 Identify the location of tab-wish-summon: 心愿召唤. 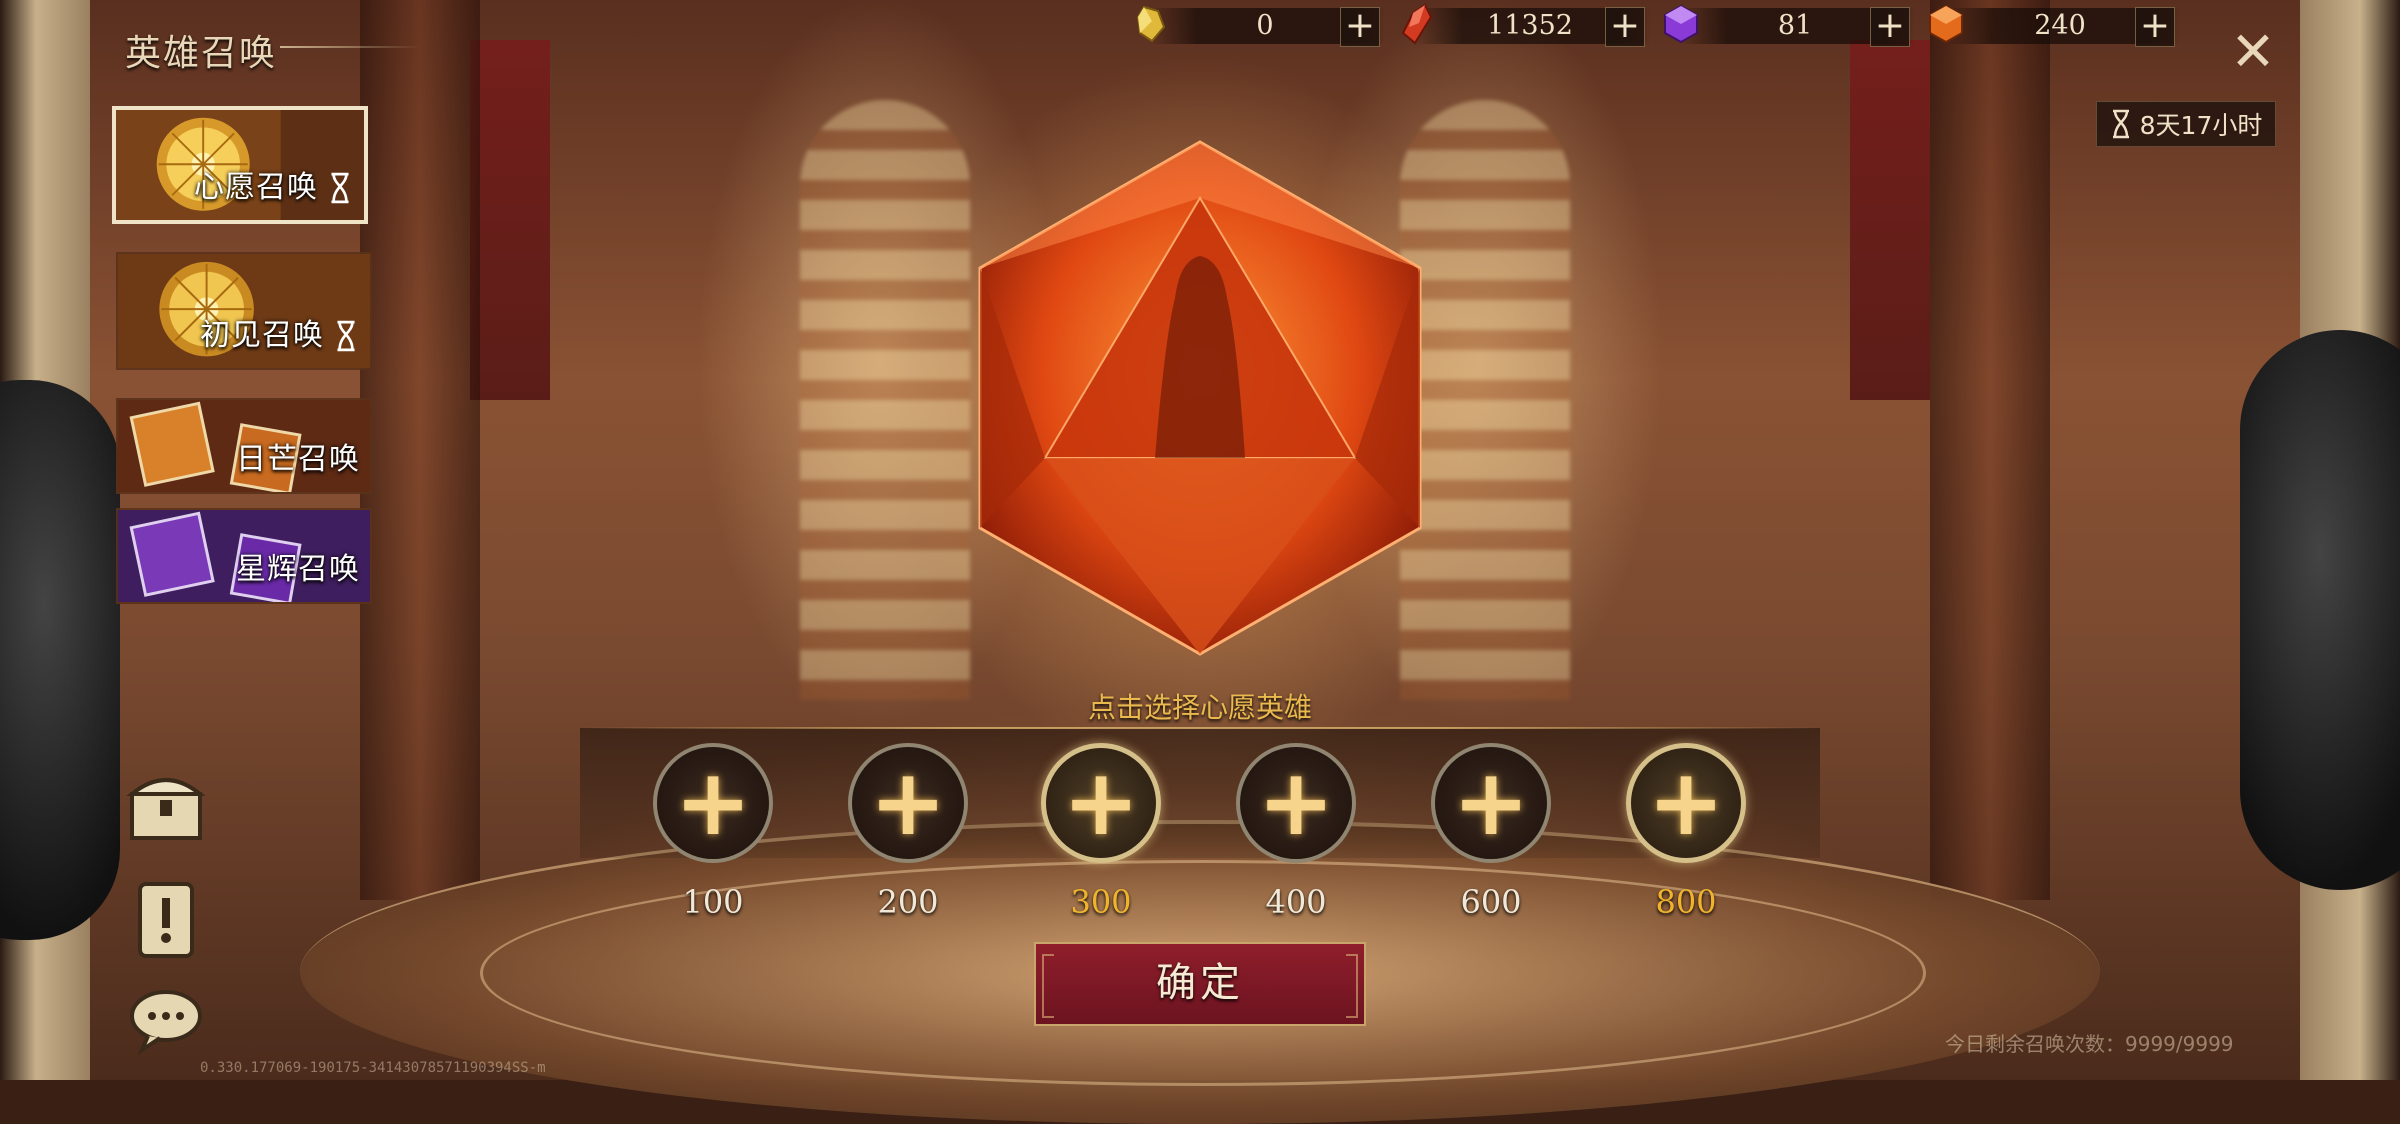
(240, 165).